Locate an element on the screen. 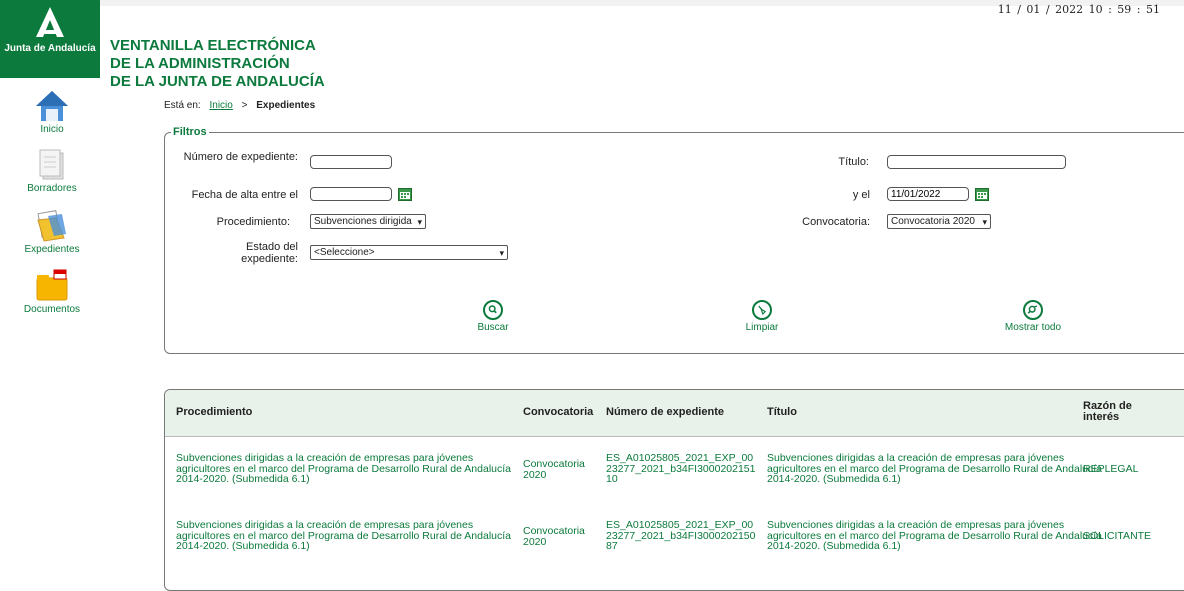  breadcrumb-current: Expedientes is located at coordinates (286, 105).